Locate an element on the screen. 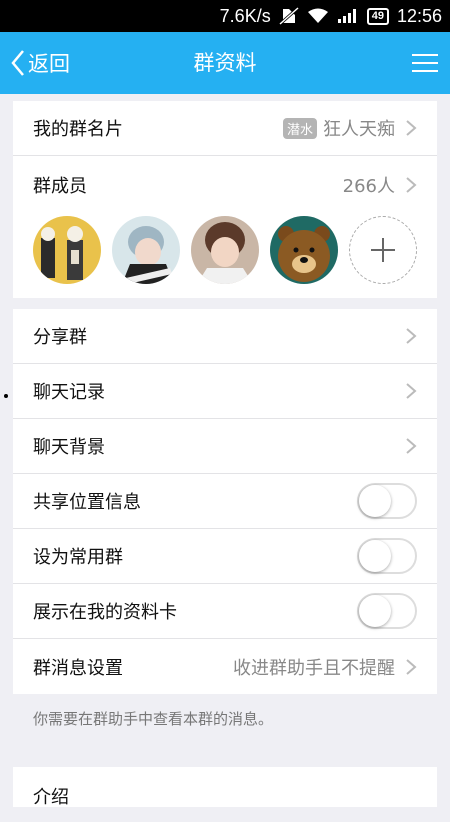  chat-history-label: 聊天记录 is located at coordinates (69, 392).